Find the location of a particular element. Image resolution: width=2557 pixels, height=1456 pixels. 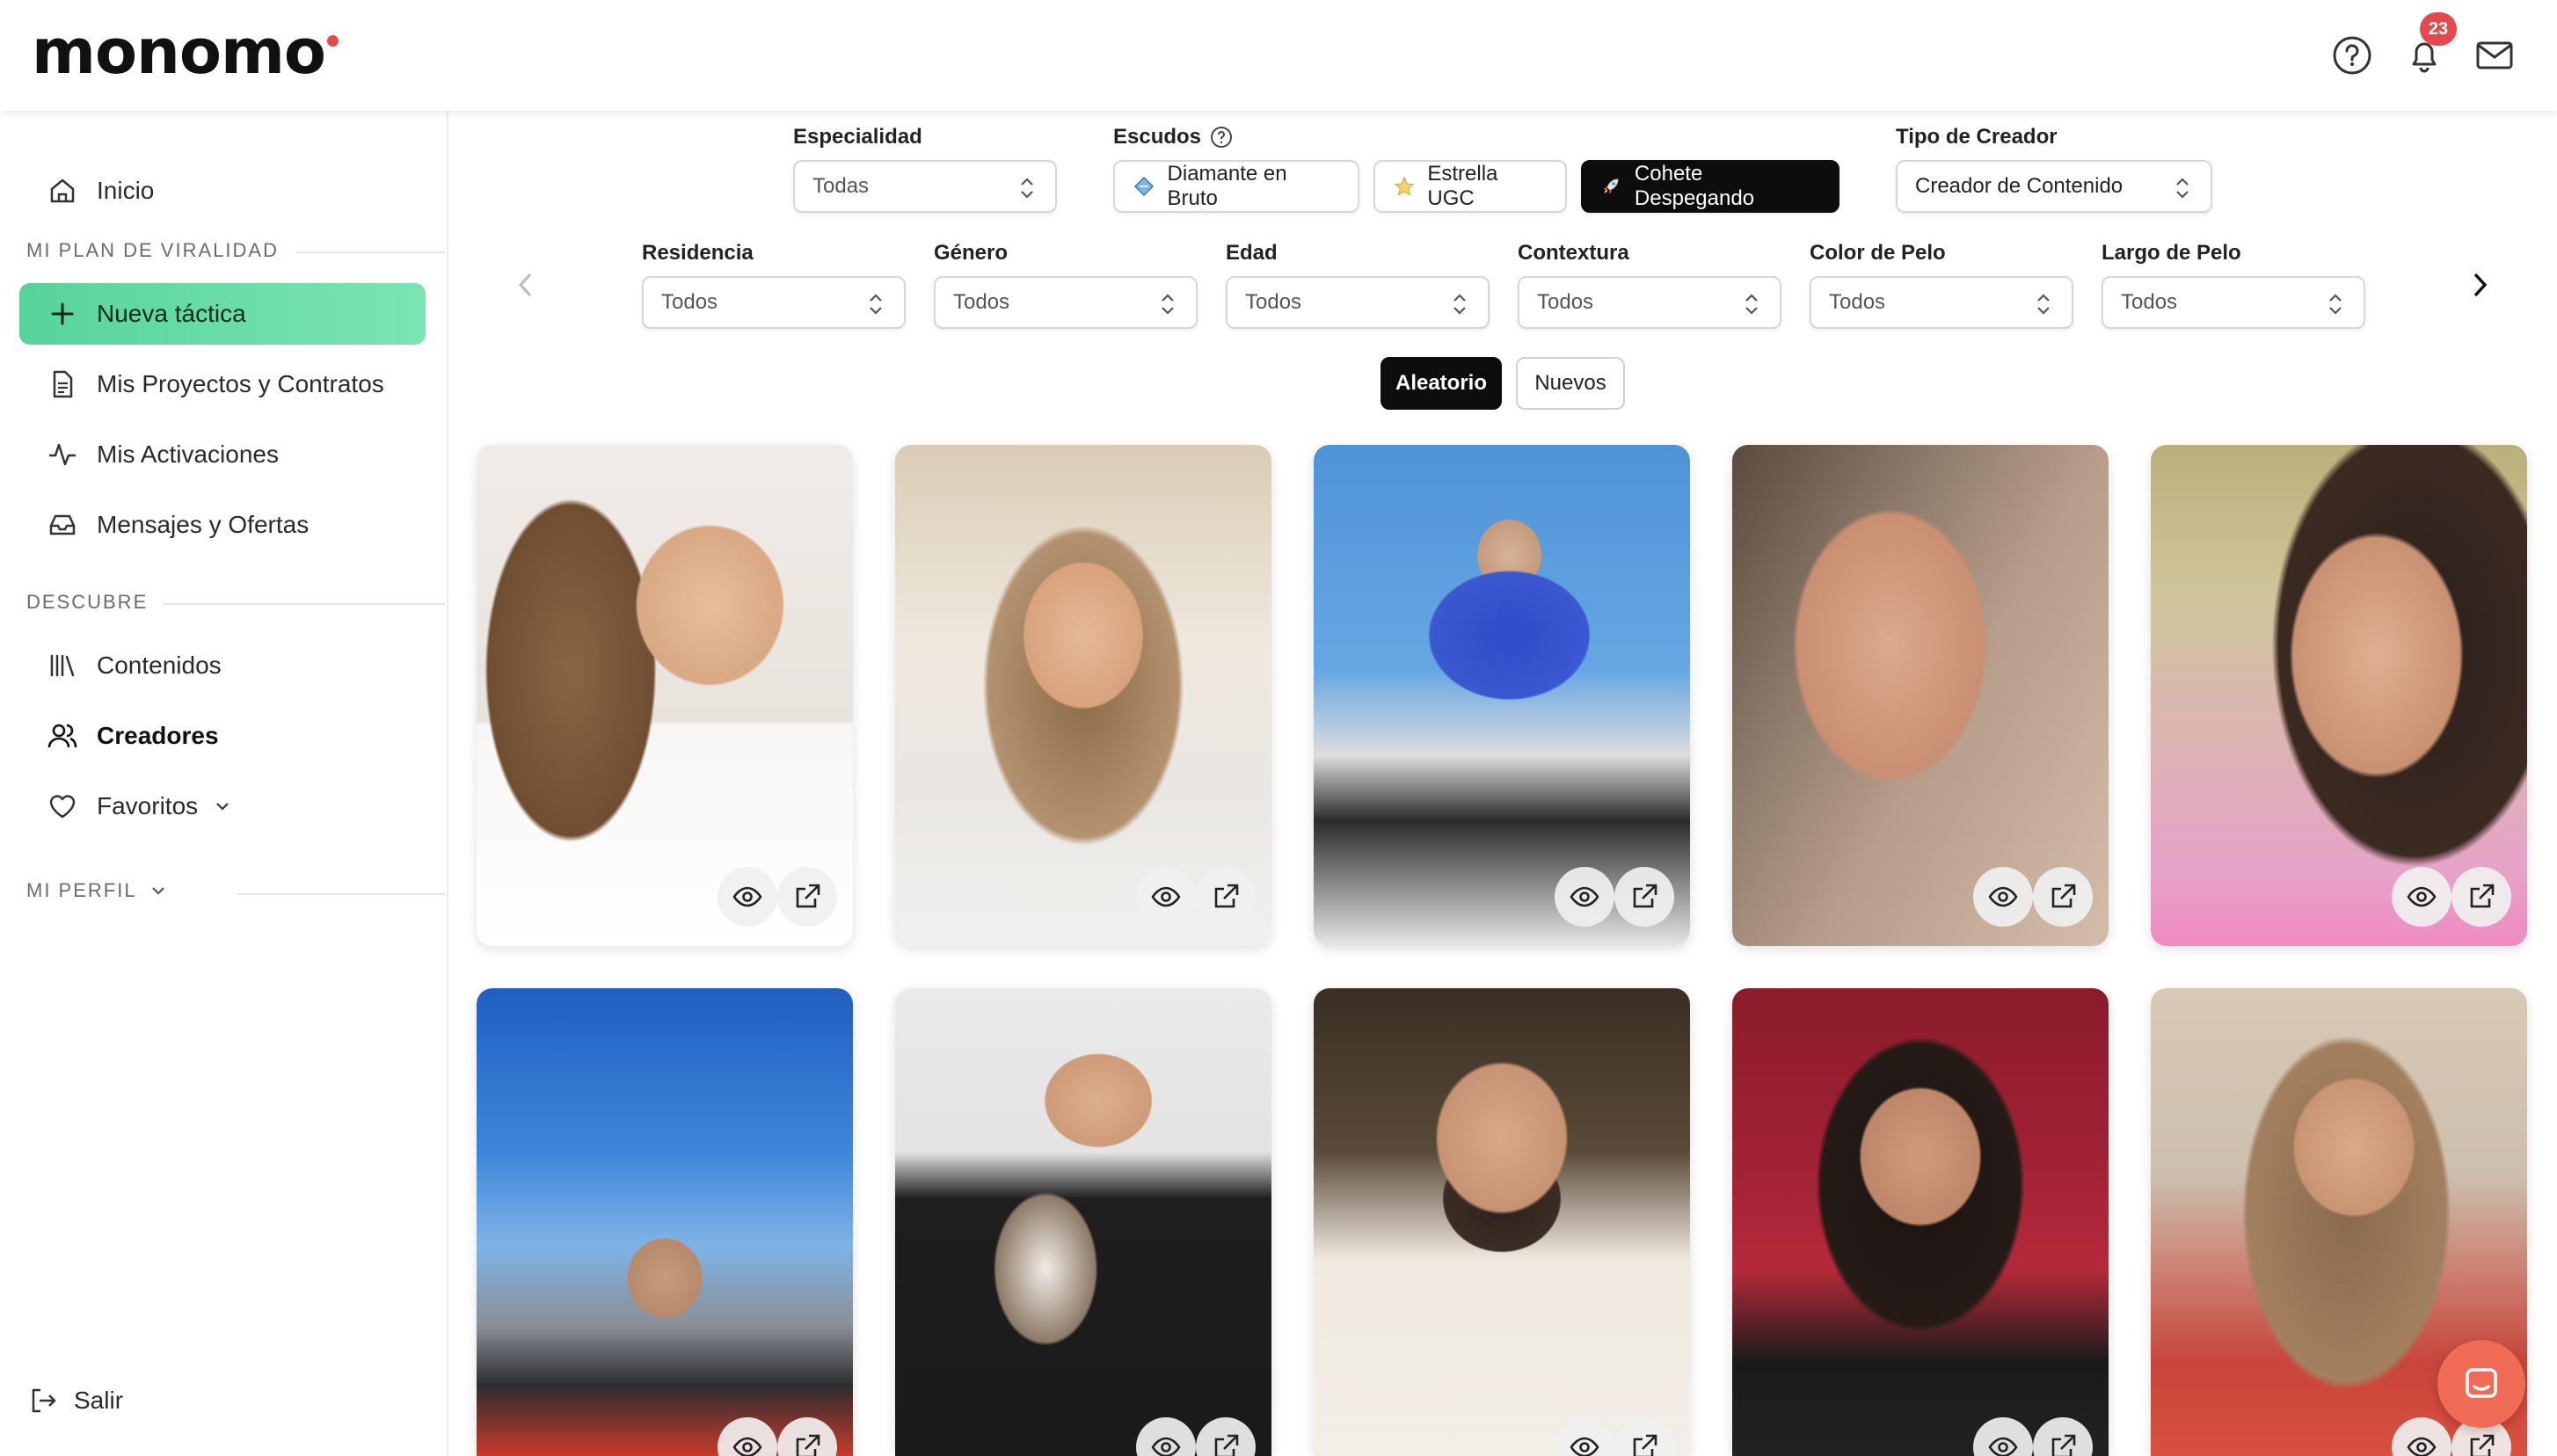

section-perfil-toggle: MI PERFIL is located at coordinates (97, 890).